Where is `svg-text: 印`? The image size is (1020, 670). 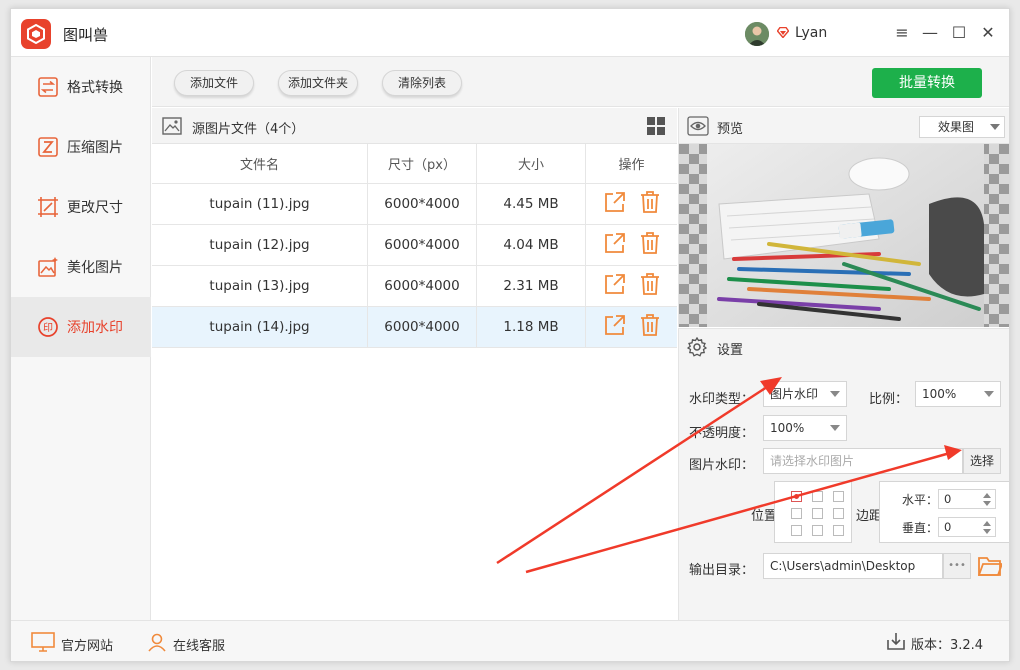
svg-text: 印 is located at coordinates (48, 328).